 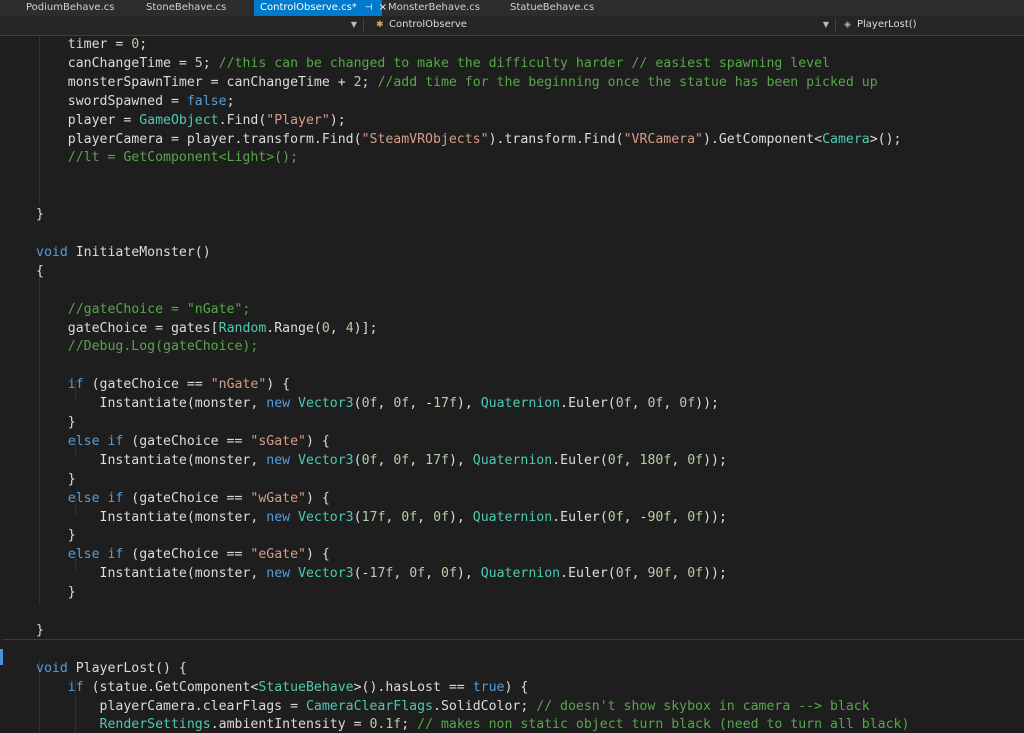 I want to click on tab-control-observe: ControlObserve.cs* ⊣ ×, so click(x=320, y=8).